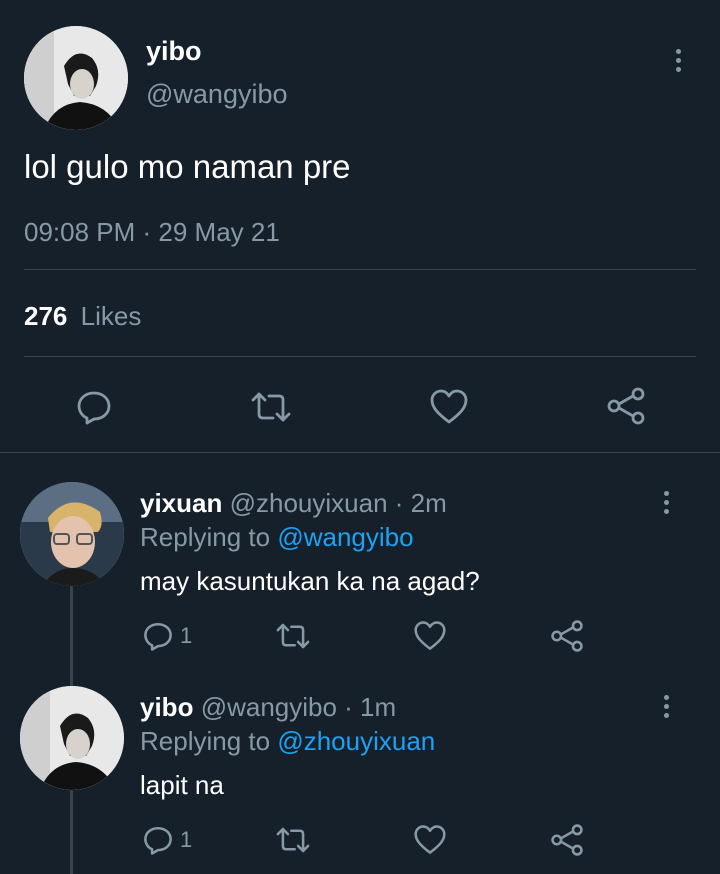 The width and height of the screenshot is (720, 874). Describe the element at coordinates (187, 166) in the screenshot. I see `tweet-text: lol gulo mo naman pre` at that location.